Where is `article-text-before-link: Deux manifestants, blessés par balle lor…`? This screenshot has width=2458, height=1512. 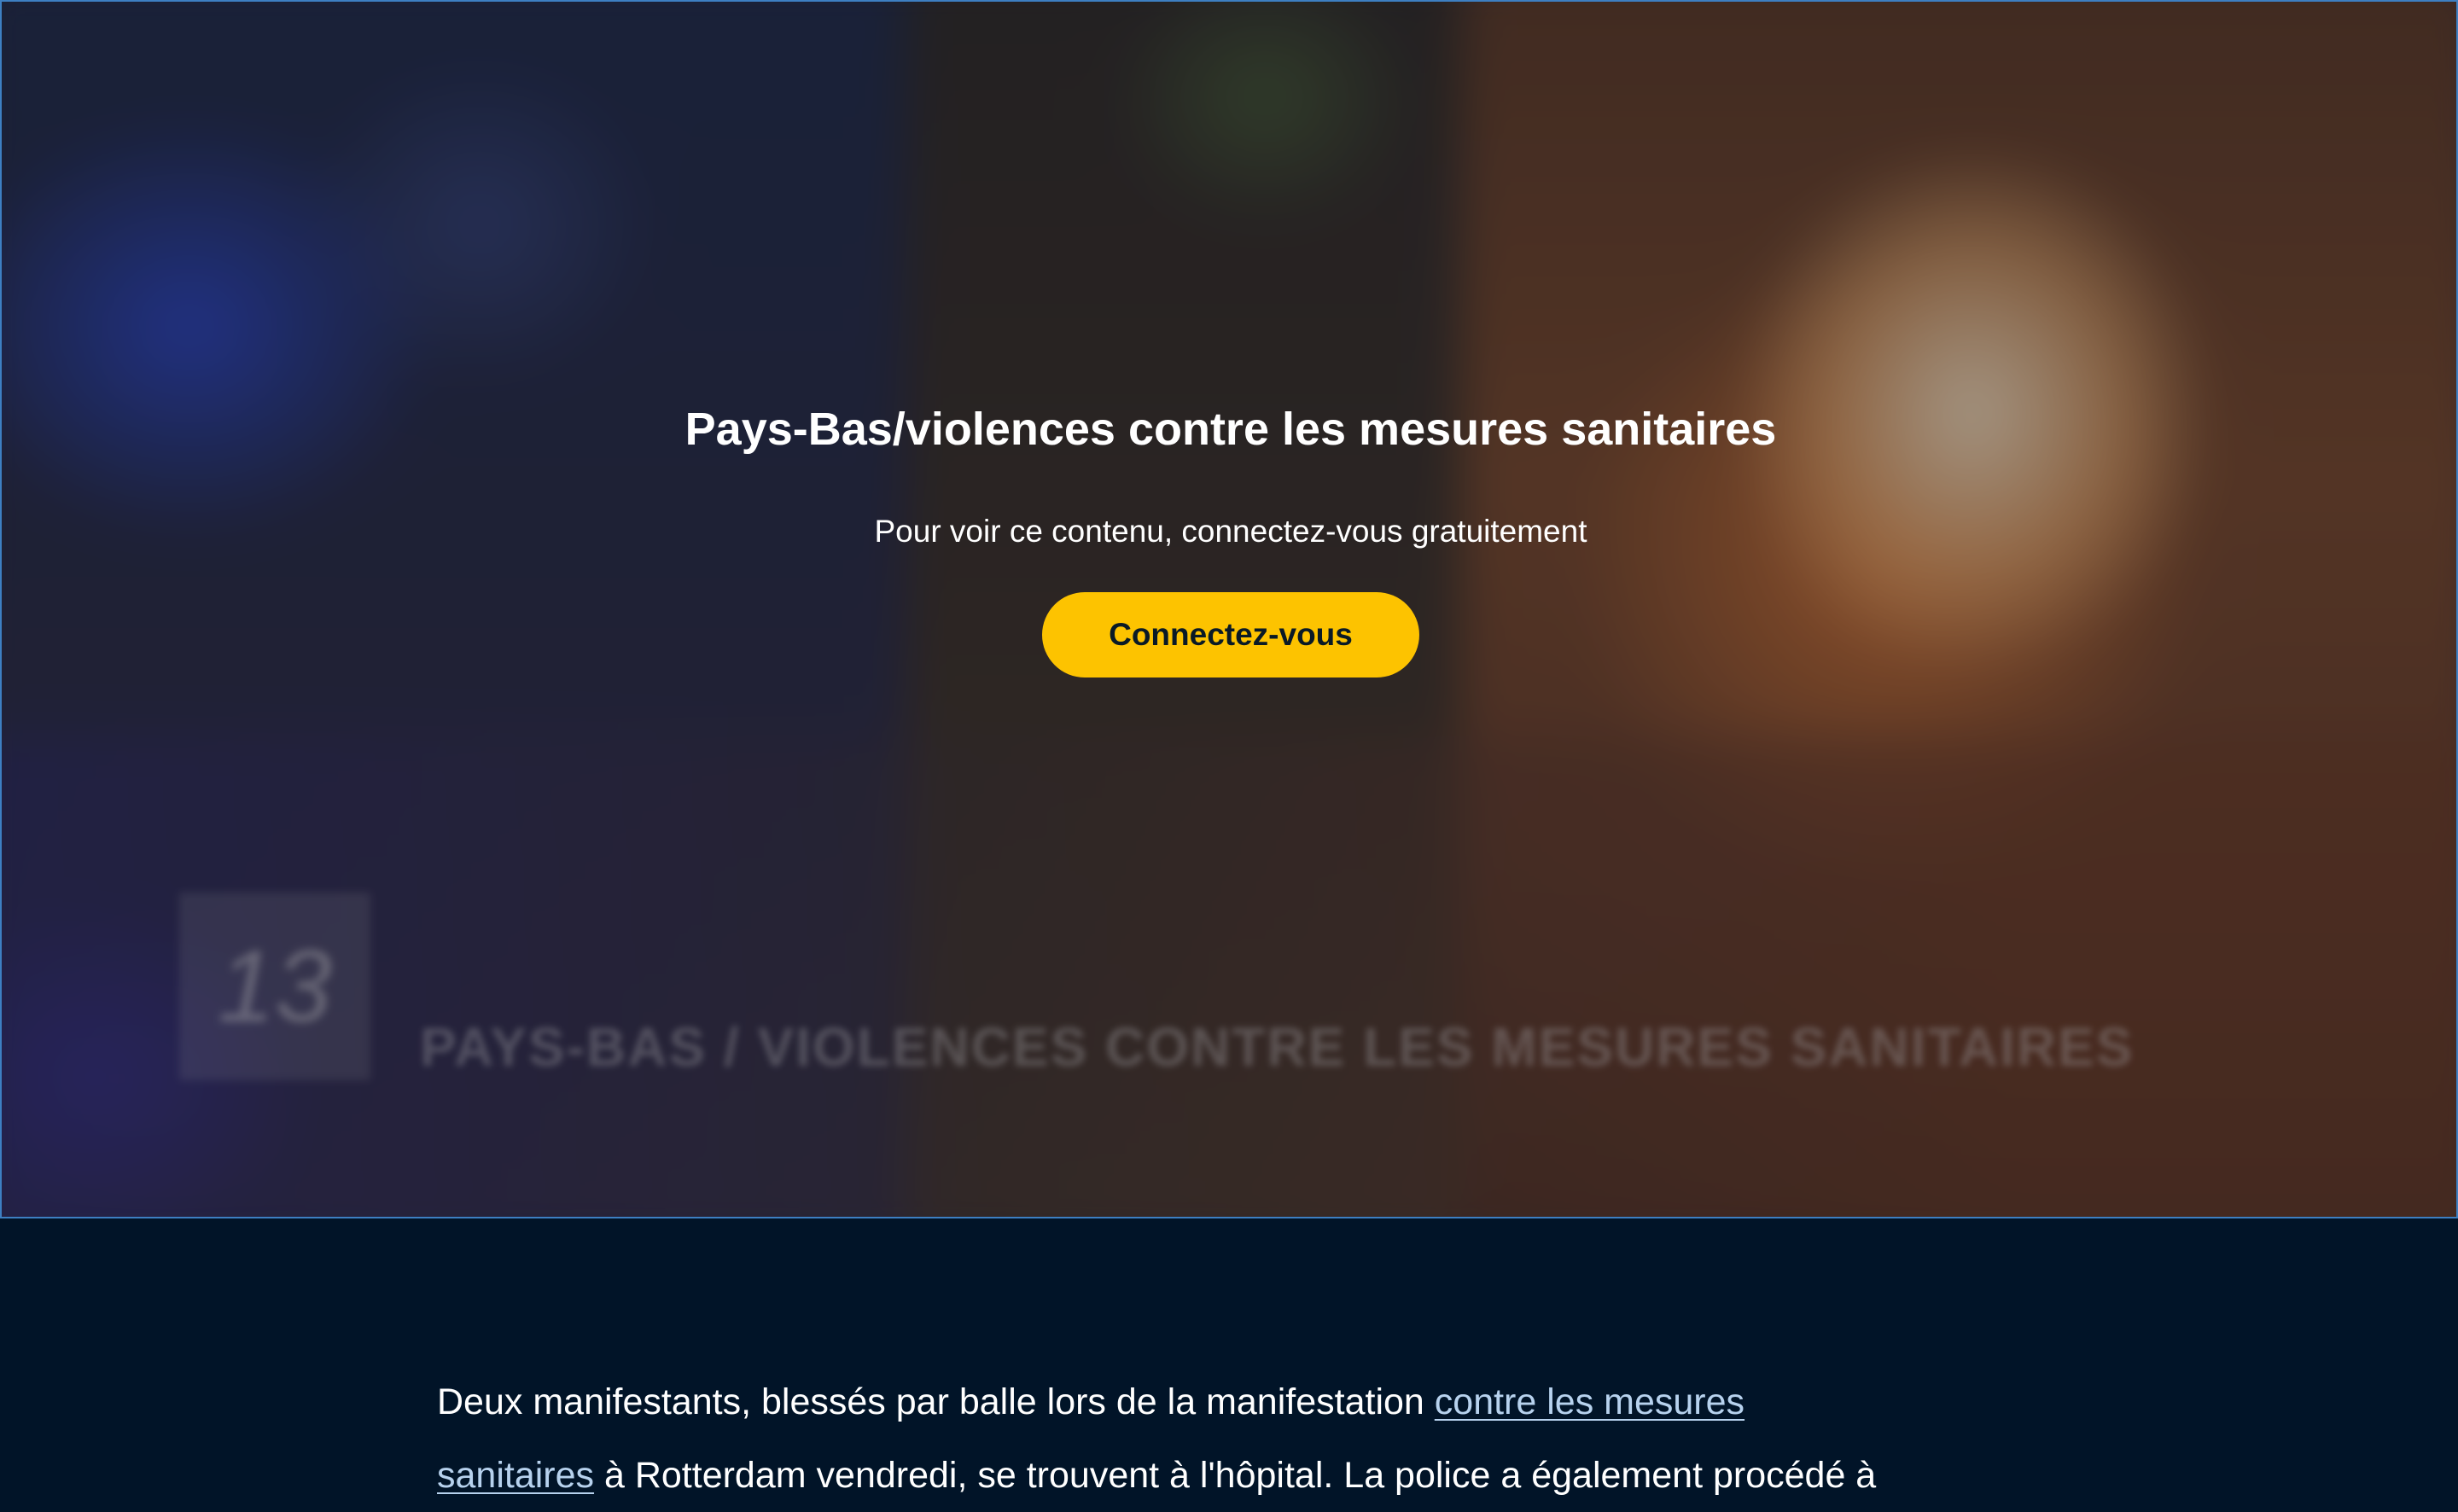
article-text-before-link: Deux manifestants, blessés par balle lor… is located at coordinates (936, 1401).